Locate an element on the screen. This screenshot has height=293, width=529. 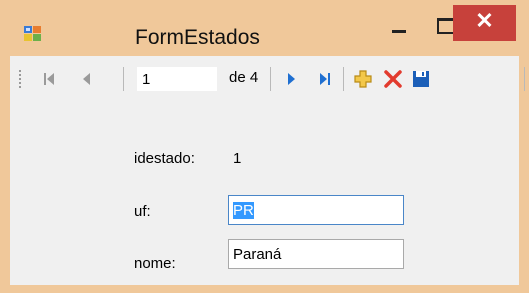
window-title: FormEstados is located at coordinates (197, 37).